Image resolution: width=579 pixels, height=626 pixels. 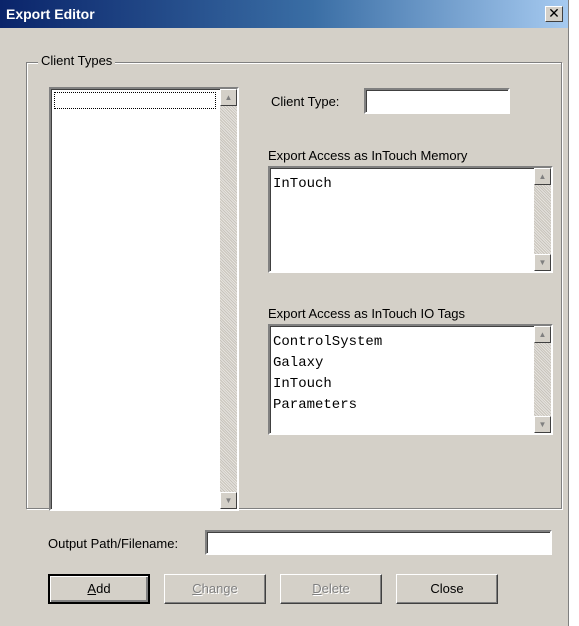 What do you see at coordinates (554, 14) in the screenshot?
I see `close-icon: ✕` at bounding box center [554, 14].